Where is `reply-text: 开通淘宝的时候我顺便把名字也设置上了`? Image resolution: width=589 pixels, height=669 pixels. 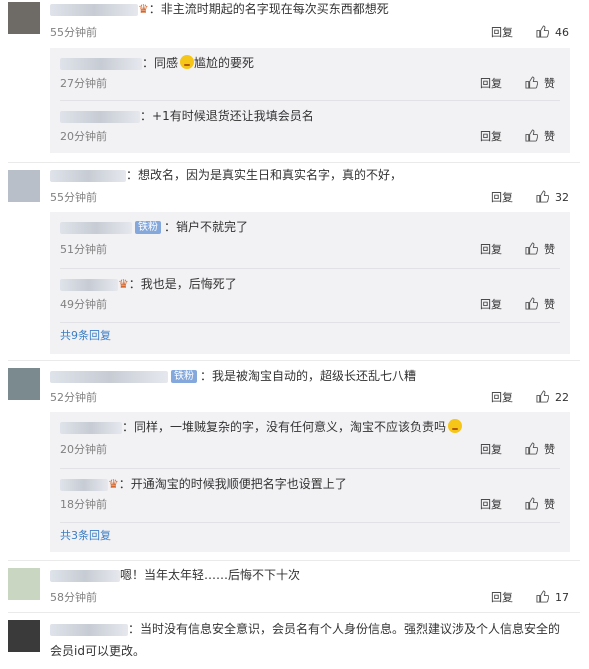 reply-text: 开通淘宝的时候我顺便把名字也设置上了 is located at coordinates (238, 484).